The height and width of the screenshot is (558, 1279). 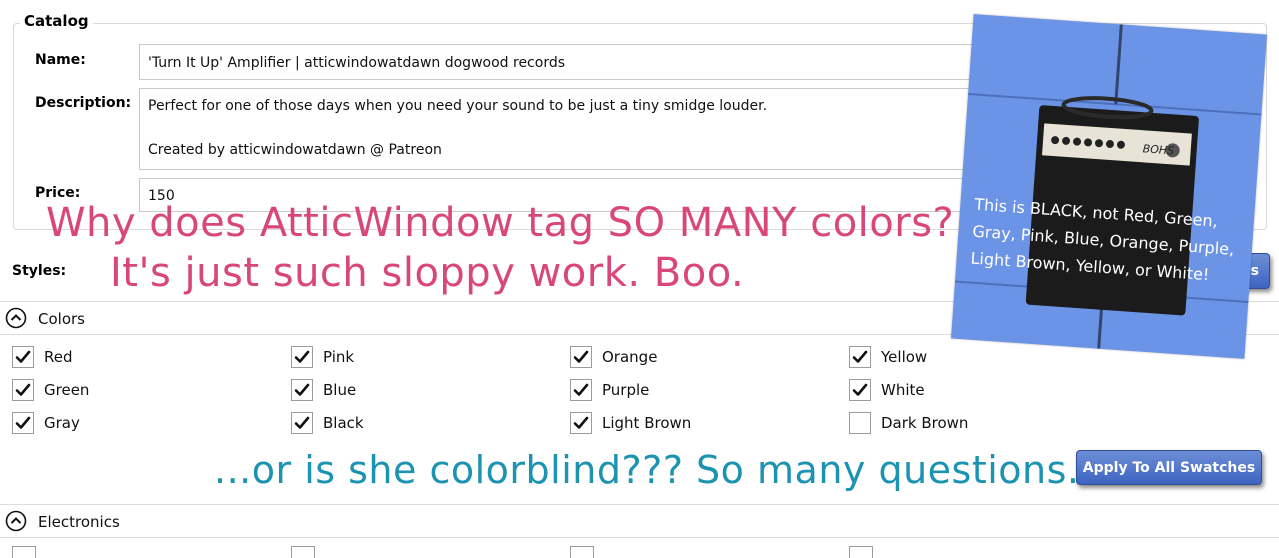 What do you see at coordinates (339, 357) in the screenshot?
I see `color-checkbox-label: Pink` at bounding box center [339, 357].